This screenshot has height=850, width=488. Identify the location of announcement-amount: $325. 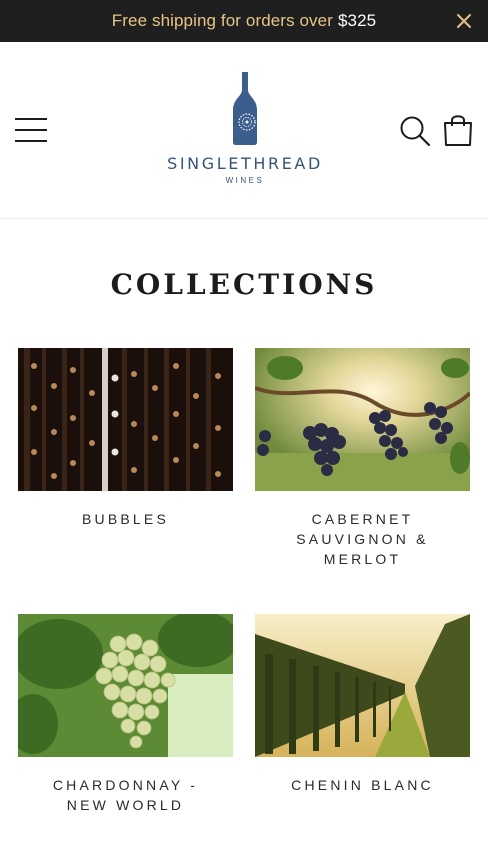
(357, 20).